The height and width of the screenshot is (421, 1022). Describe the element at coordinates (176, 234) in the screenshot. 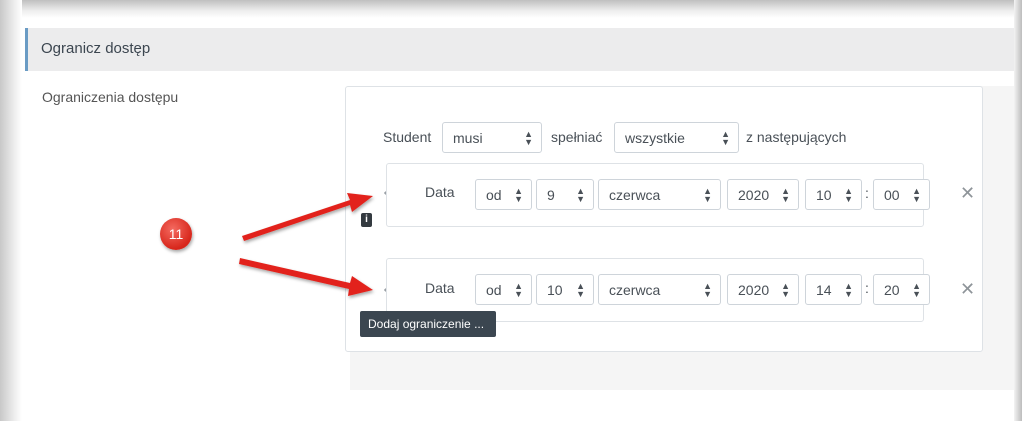

I see `annotation-badge: 11` at that location.